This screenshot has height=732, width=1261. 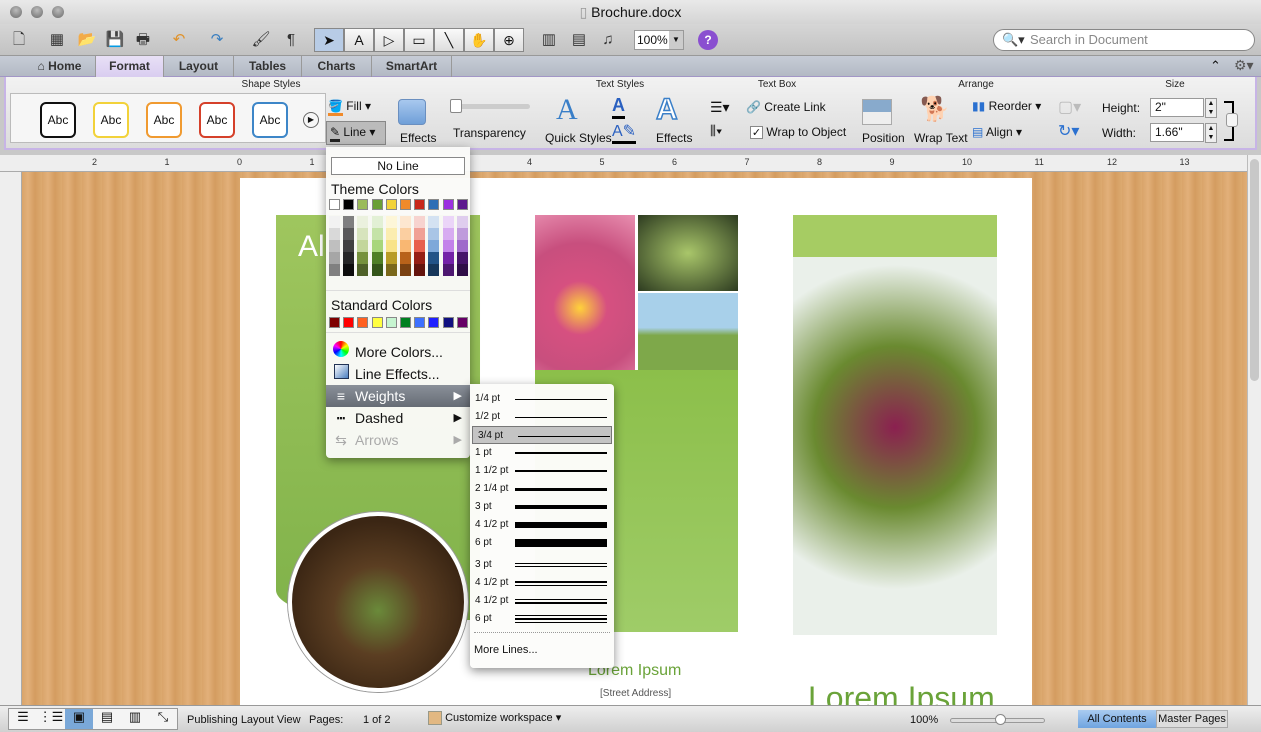 I want to click on publishing-layout-view-icon: ▣, so click(x=79, y=719).